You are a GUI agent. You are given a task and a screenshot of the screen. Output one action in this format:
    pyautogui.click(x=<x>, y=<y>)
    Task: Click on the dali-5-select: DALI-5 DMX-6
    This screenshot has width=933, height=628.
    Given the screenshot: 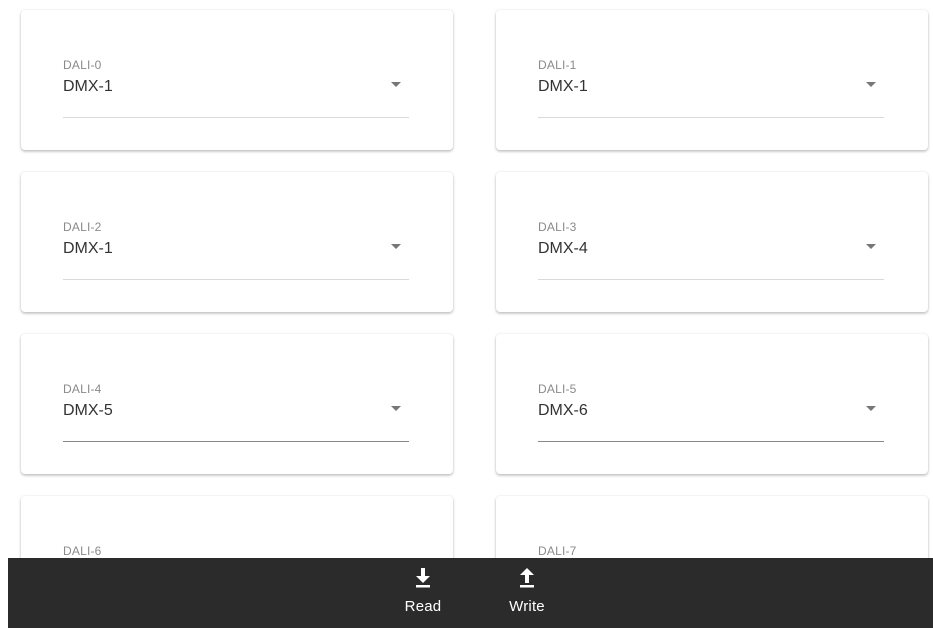 What is the action you would take?
    pyautogui.click(x=711, y=411)
    